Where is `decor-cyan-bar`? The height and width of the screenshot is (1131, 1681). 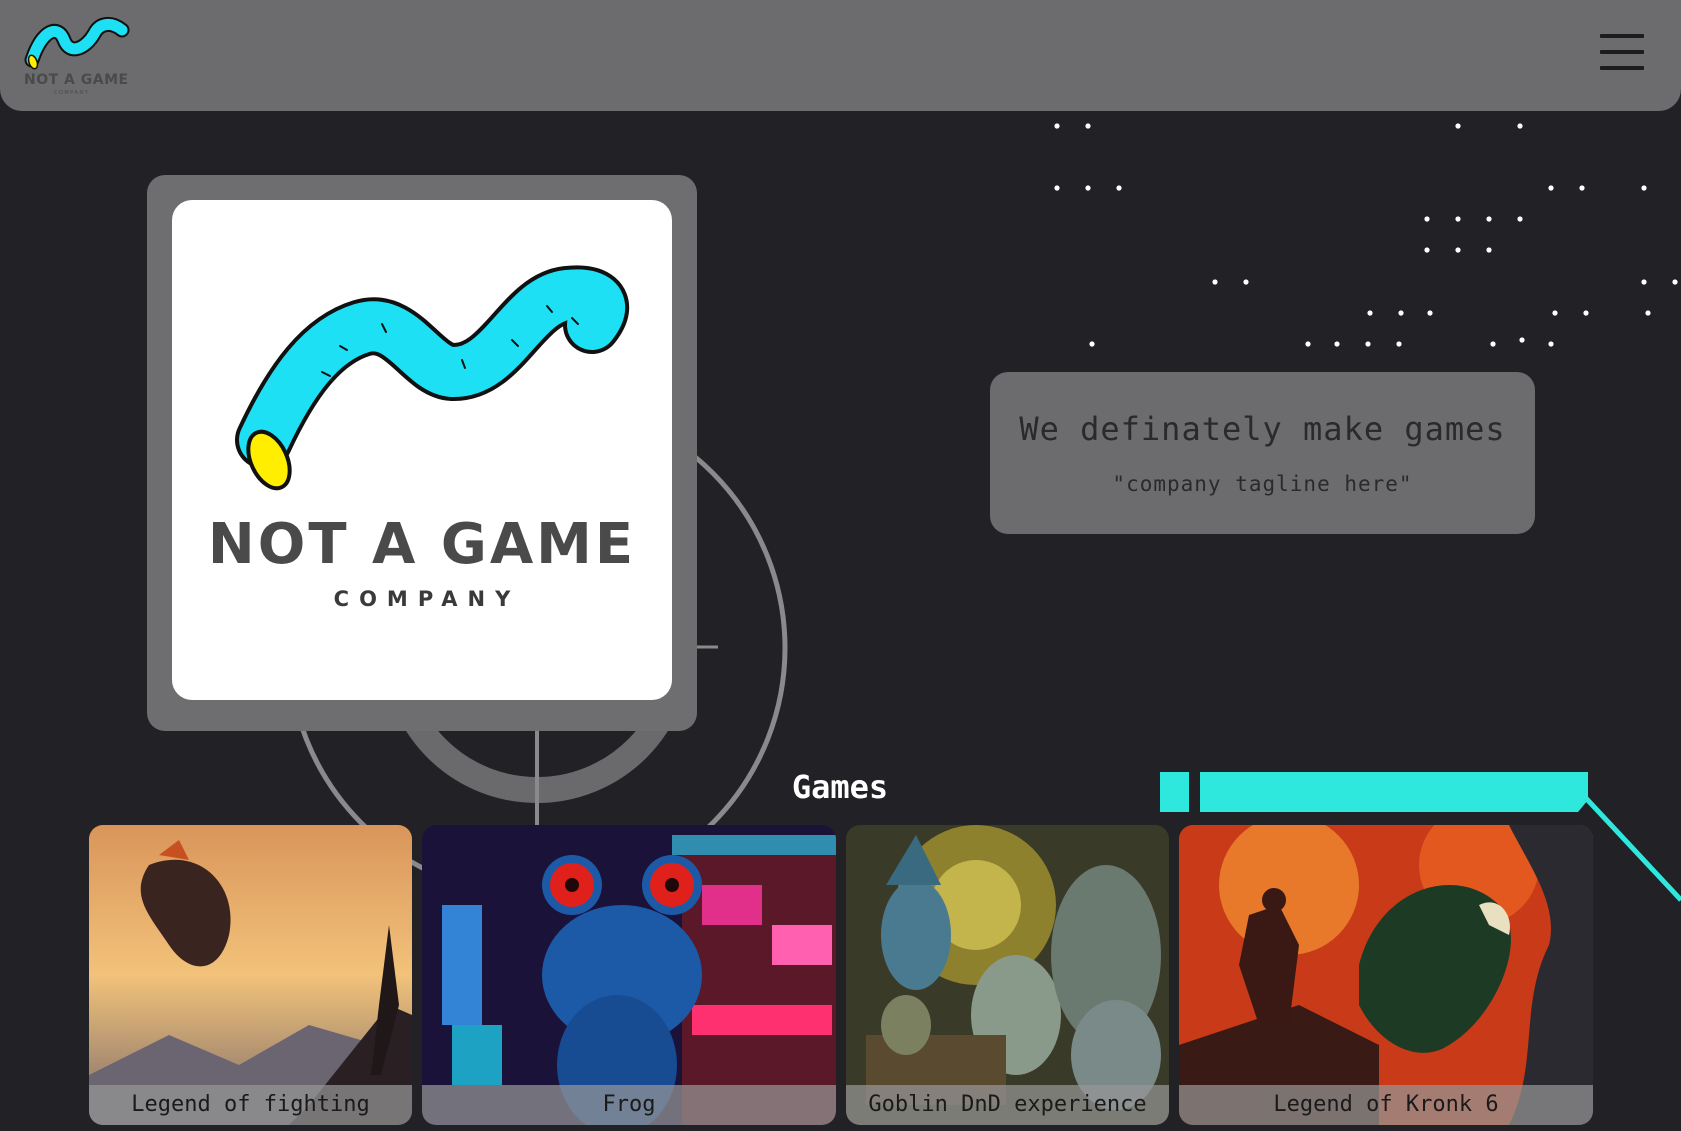
decor-cyan-bar is located at coordinates (1394, 792).